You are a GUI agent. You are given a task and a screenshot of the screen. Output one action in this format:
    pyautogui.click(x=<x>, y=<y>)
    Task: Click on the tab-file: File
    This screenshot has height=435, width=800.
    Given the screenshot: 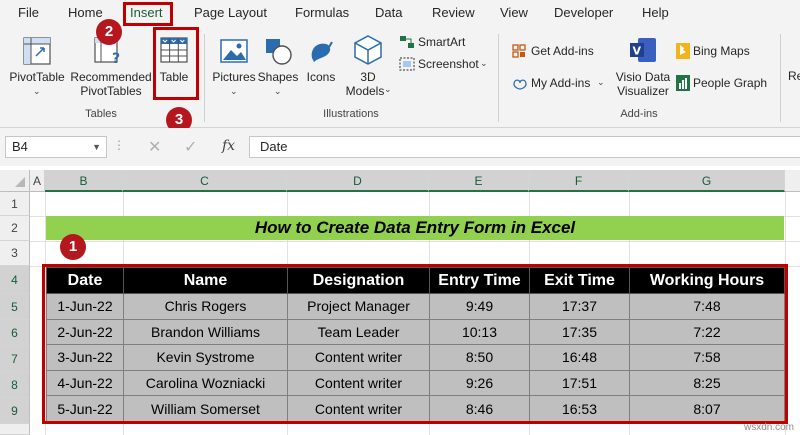 What is the action you would take?
    pyautogui.click(x=28, y=13)
    